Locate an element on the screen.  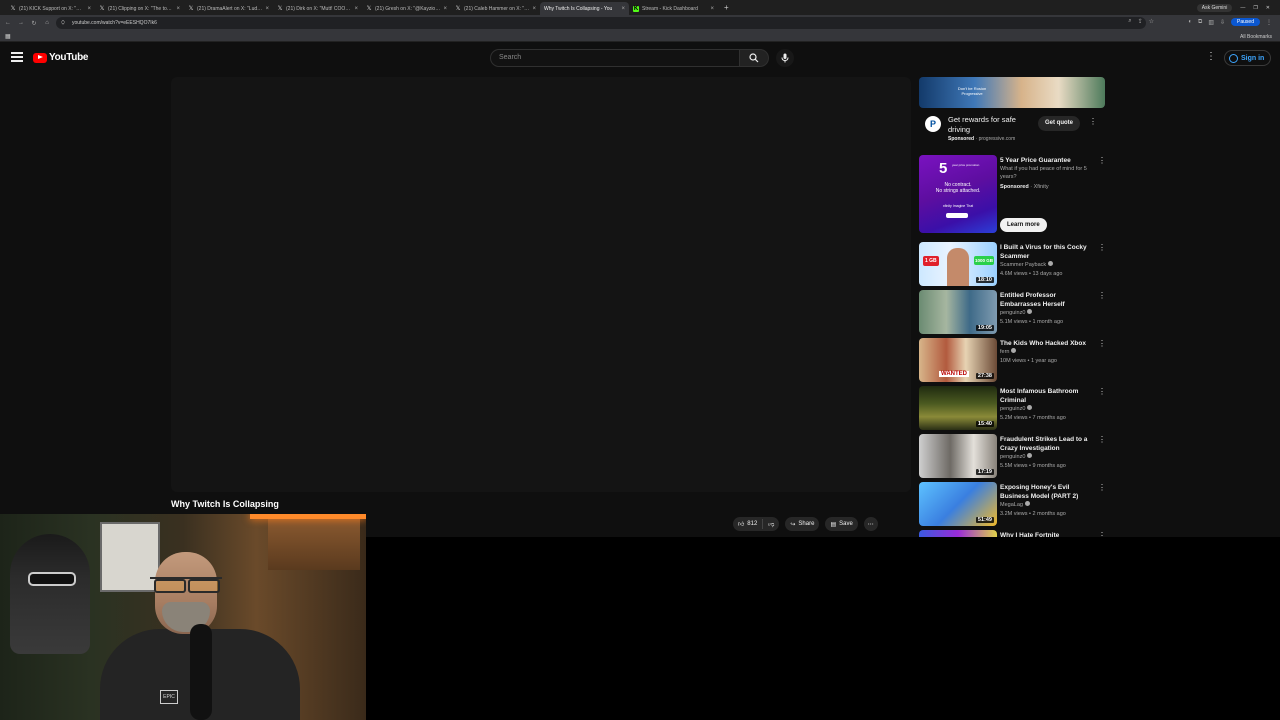
extensions-puzzle-icon: ⧉ is located at coordinates (1200, 22).